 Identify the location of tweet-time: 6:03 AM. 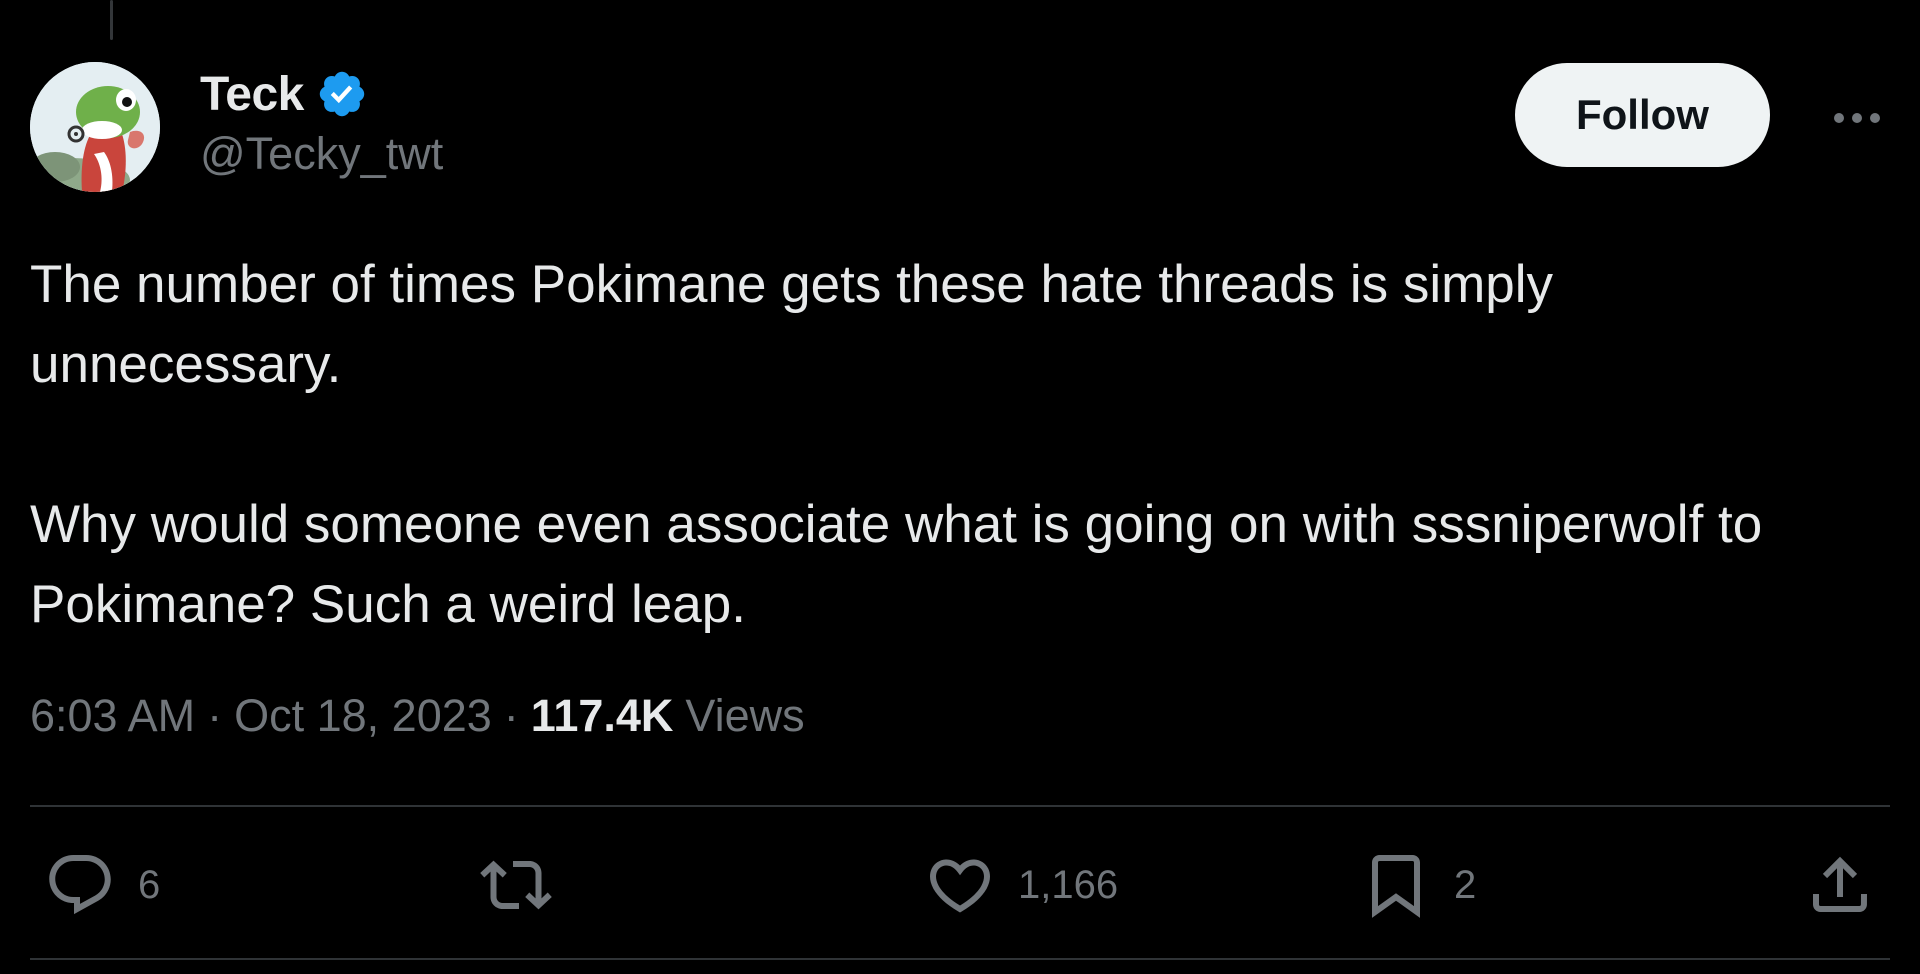
(112, 716).